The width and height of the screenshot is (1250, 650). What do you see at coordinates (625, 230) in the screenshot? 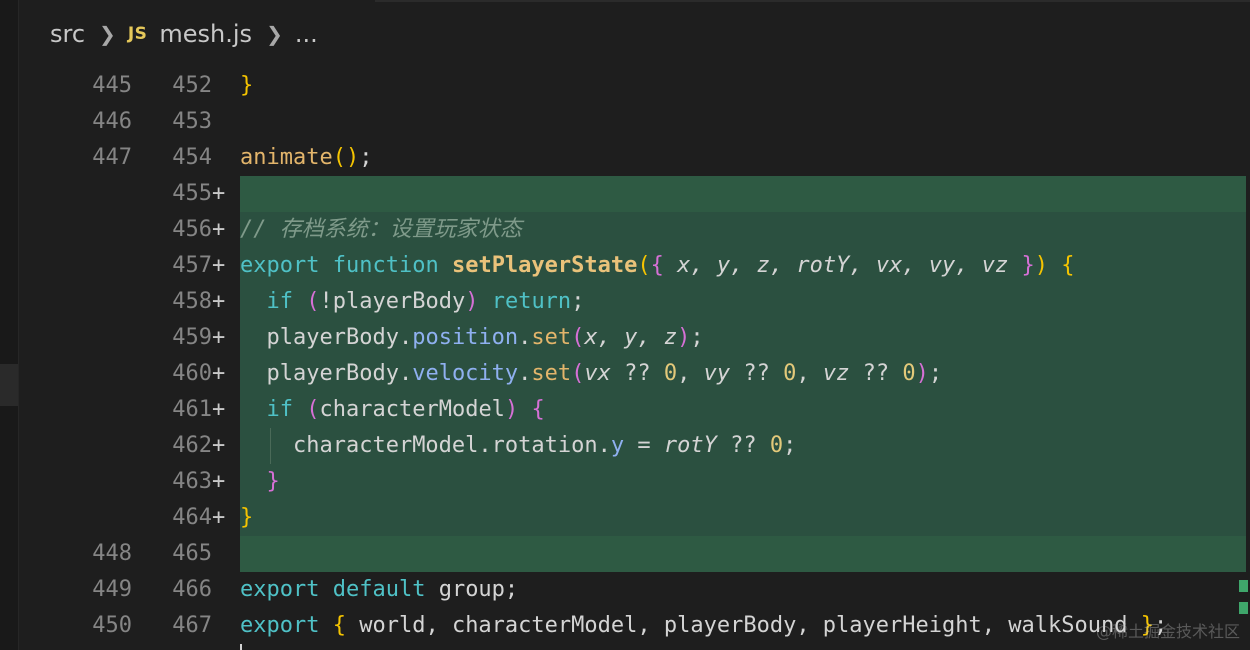
I see `added-code-line: 456 + // 存档系统：设置玩家状态` at bounding box center [625, 230].